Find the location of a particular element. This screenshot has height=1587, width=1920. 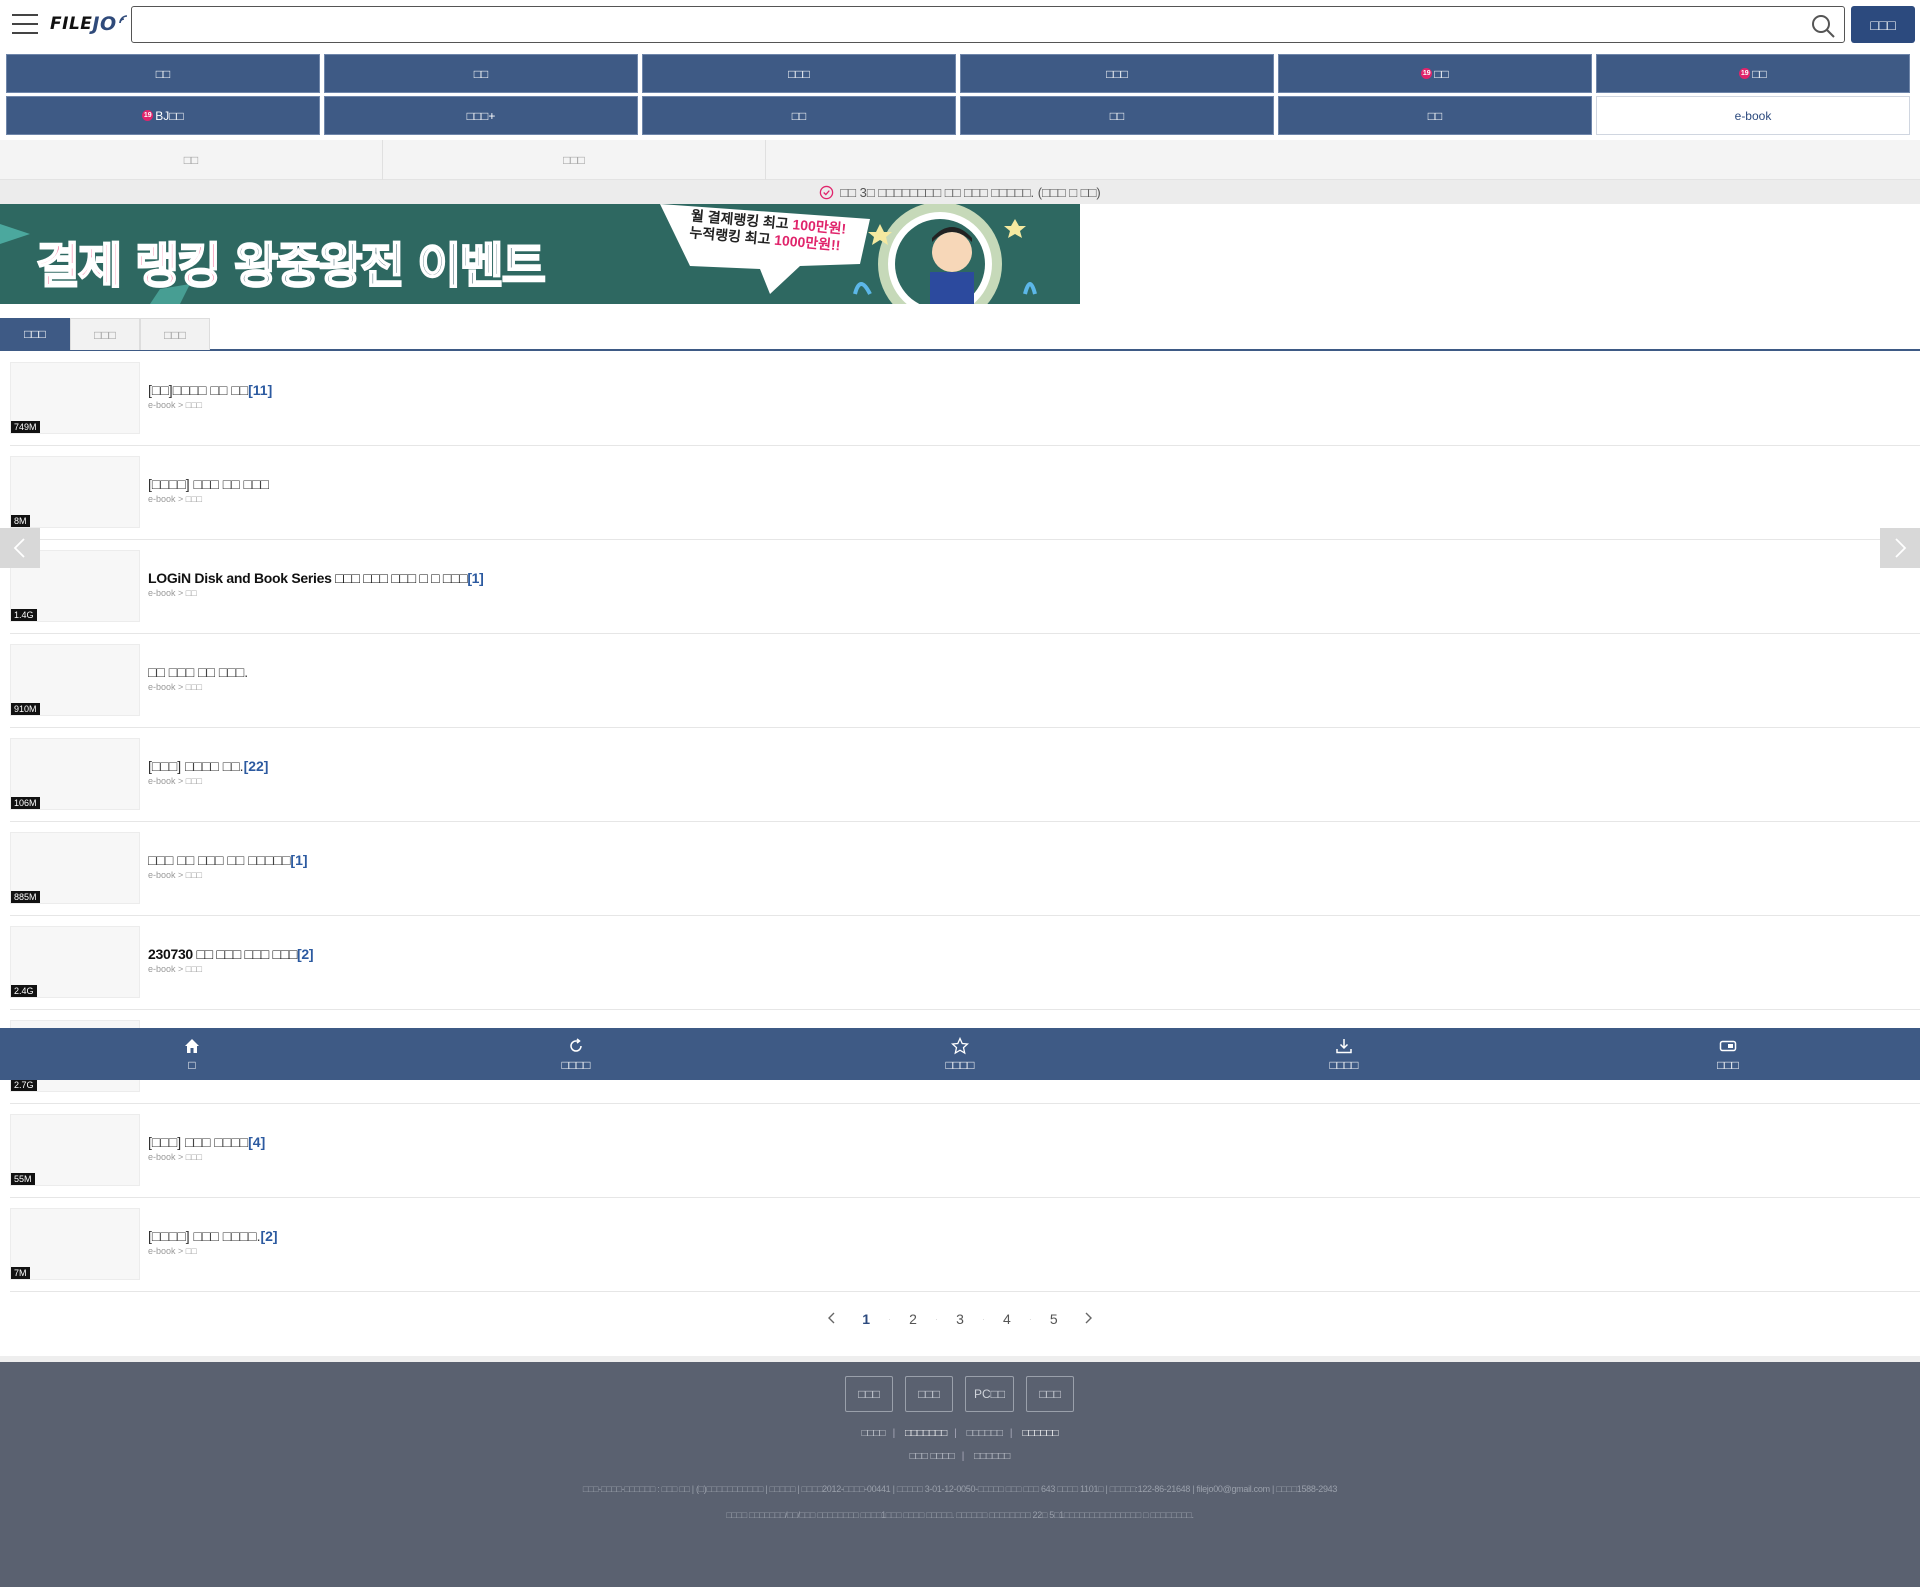

pagination-page-3: 3 is located at coordinates (960, 1319).